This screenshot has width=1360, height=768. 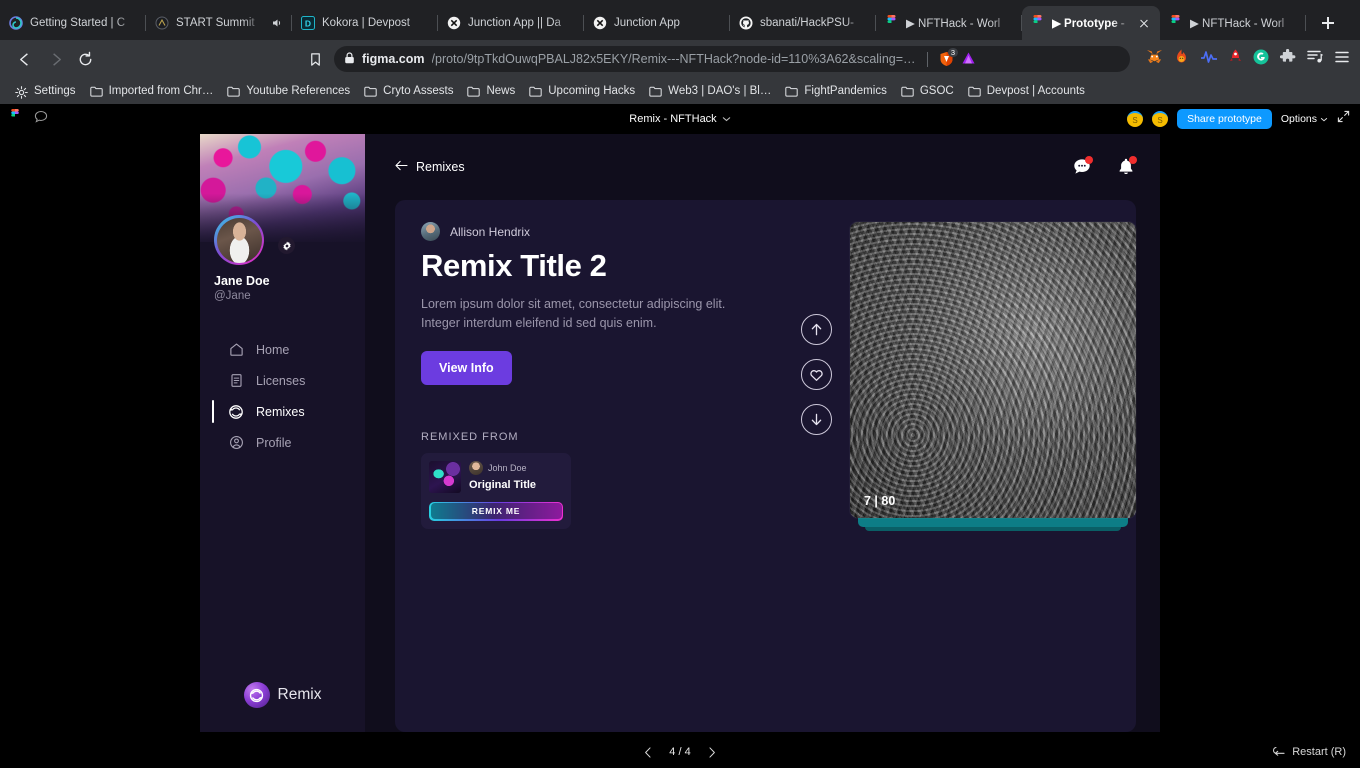 I want to click on bookmark-folder: Devpost | Accounts, so click(x=1026, y=91).